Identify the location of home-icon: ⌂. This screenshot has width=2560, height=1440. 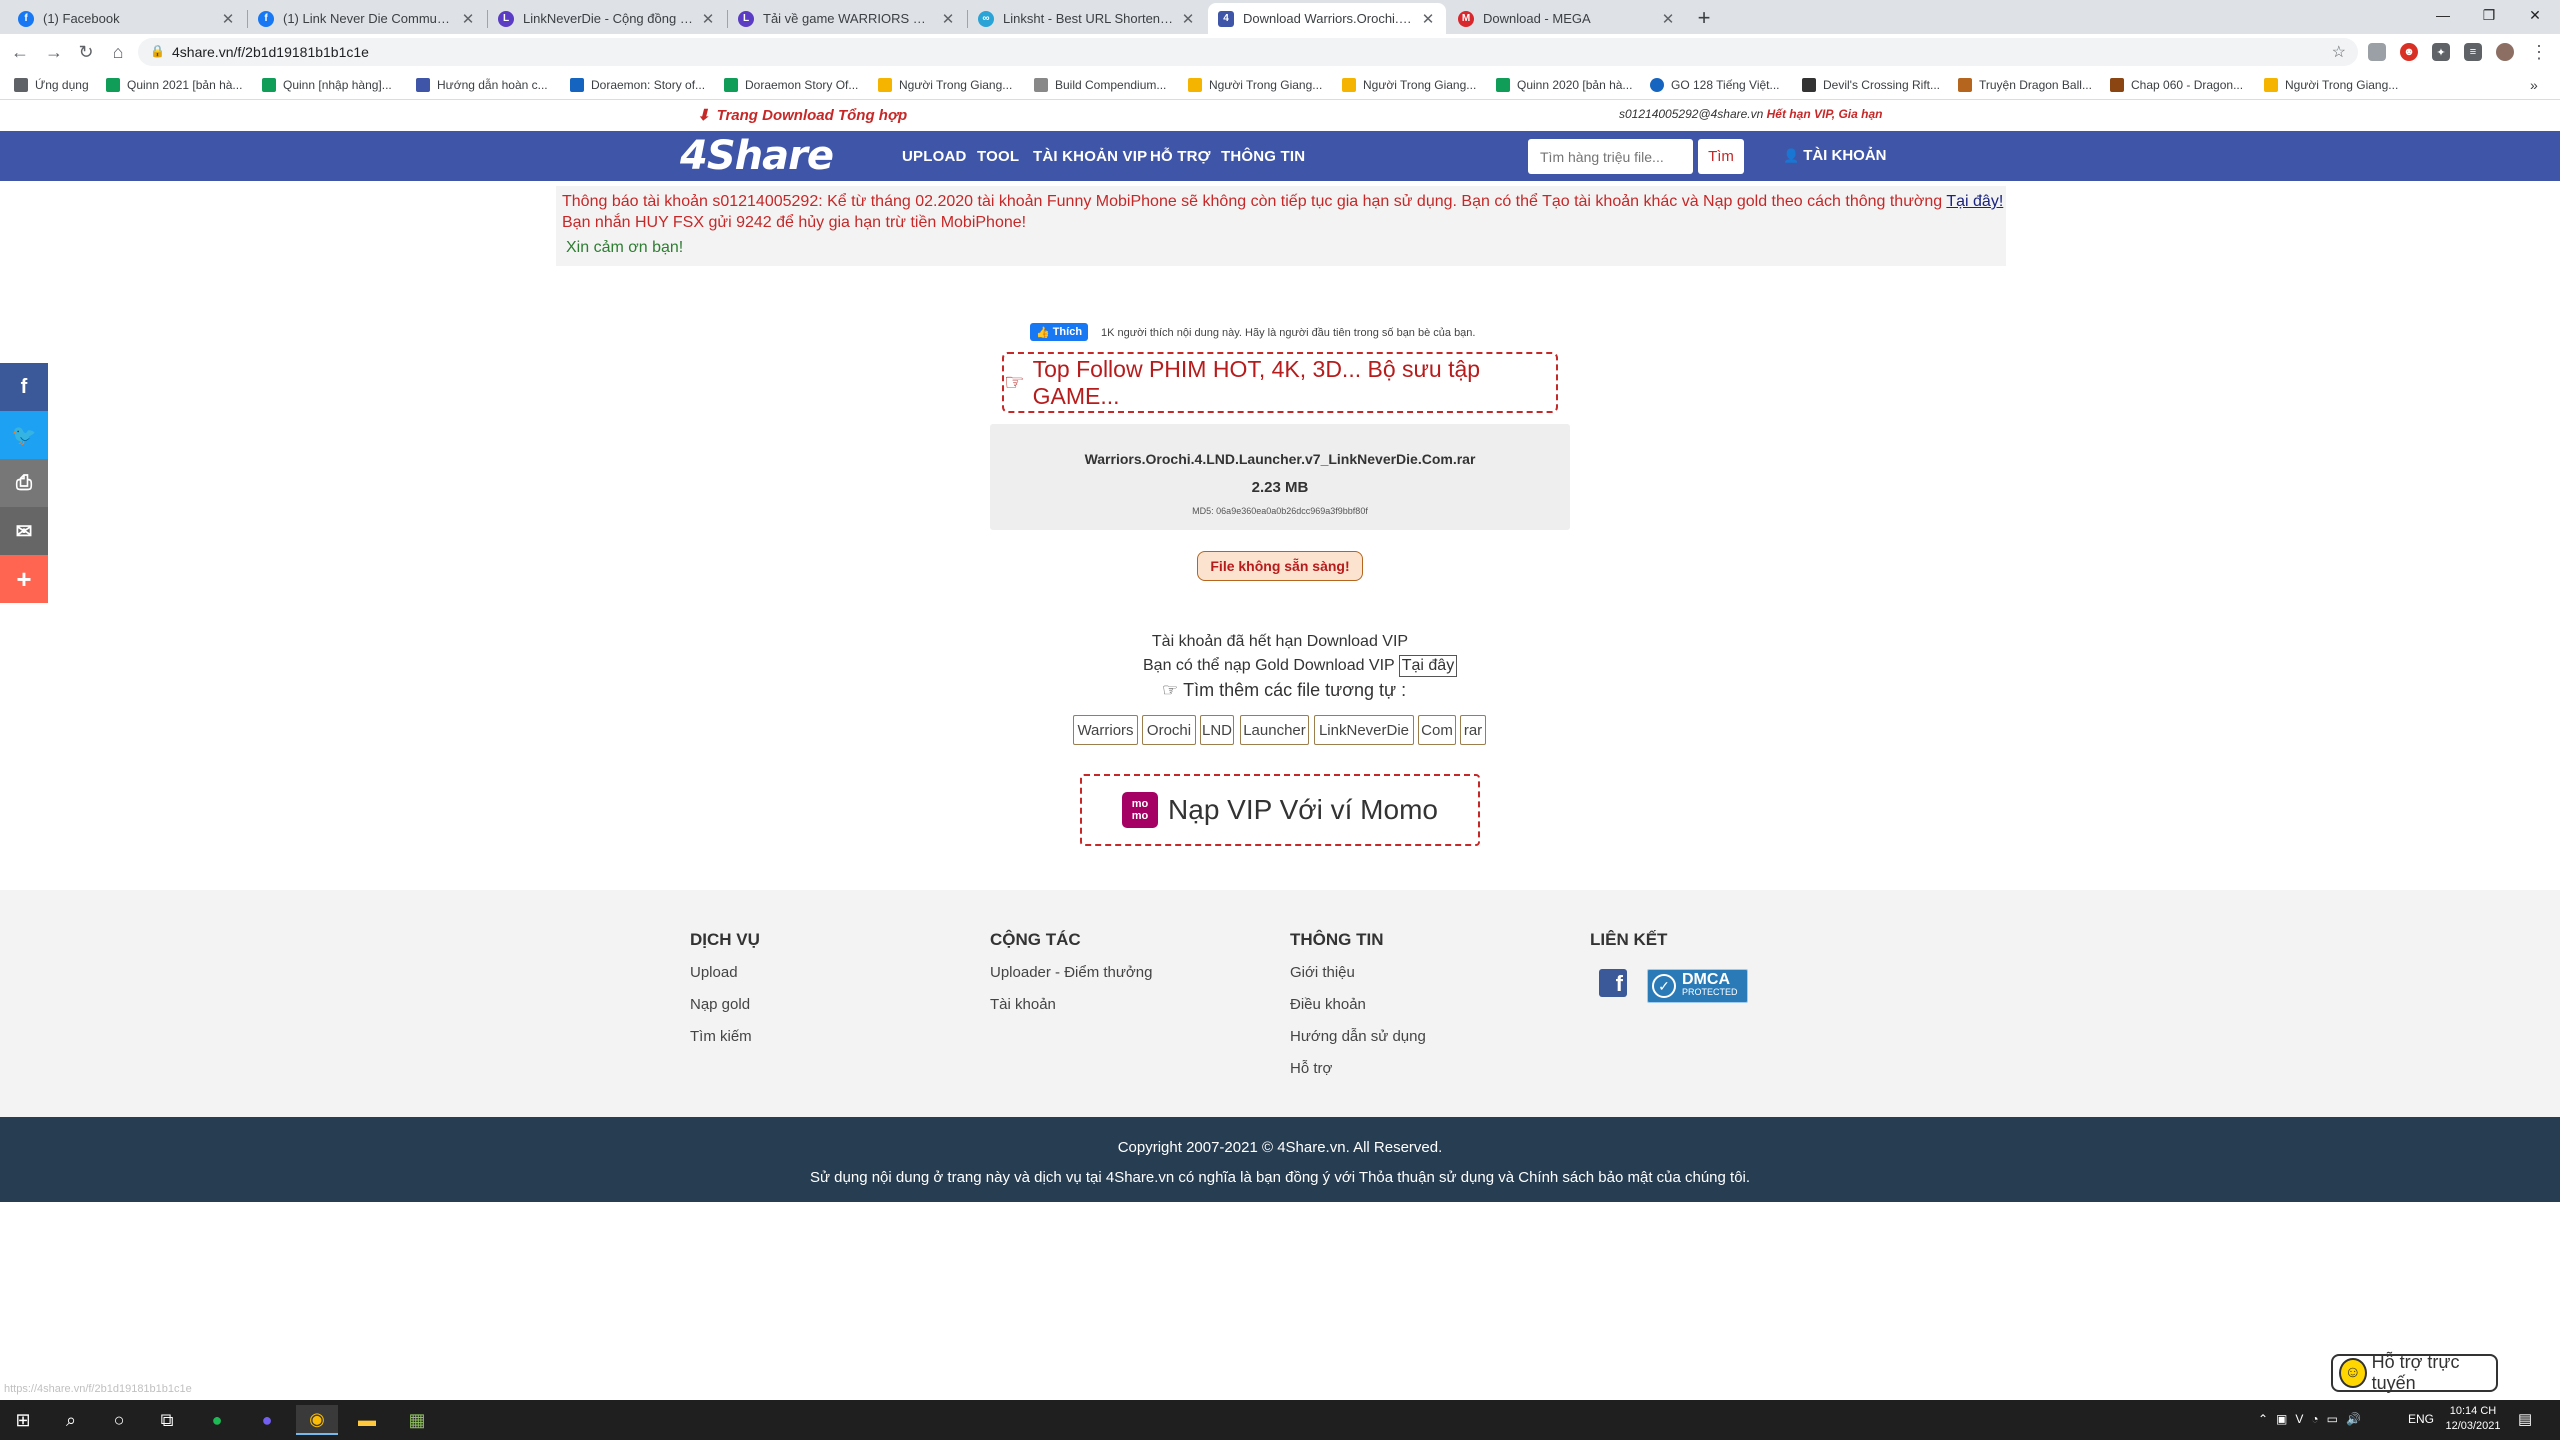
(118, 52).